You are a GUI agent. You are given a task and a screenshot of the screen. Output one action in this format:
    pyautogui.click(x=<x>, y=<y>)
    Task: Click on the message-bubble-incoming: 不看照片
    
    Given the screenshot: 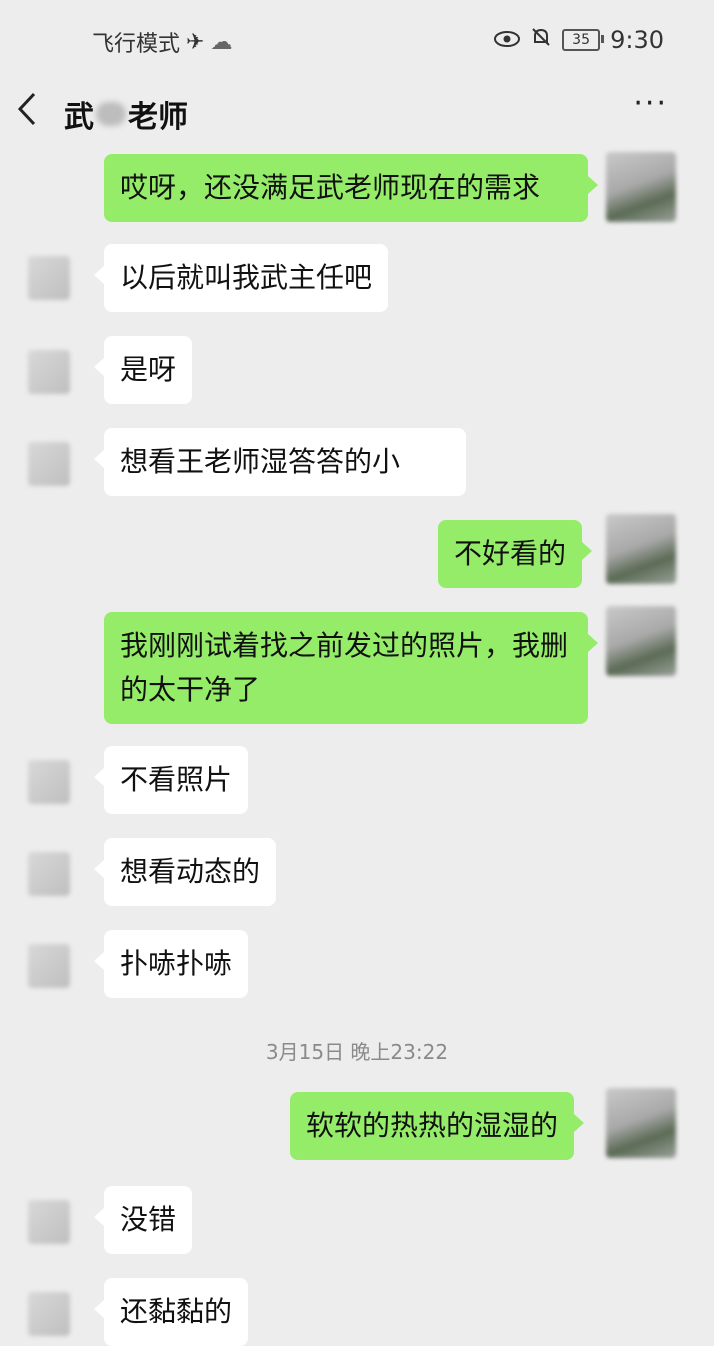 What is the action you would take?
    pyautogui.click(x=171, y=780)
    